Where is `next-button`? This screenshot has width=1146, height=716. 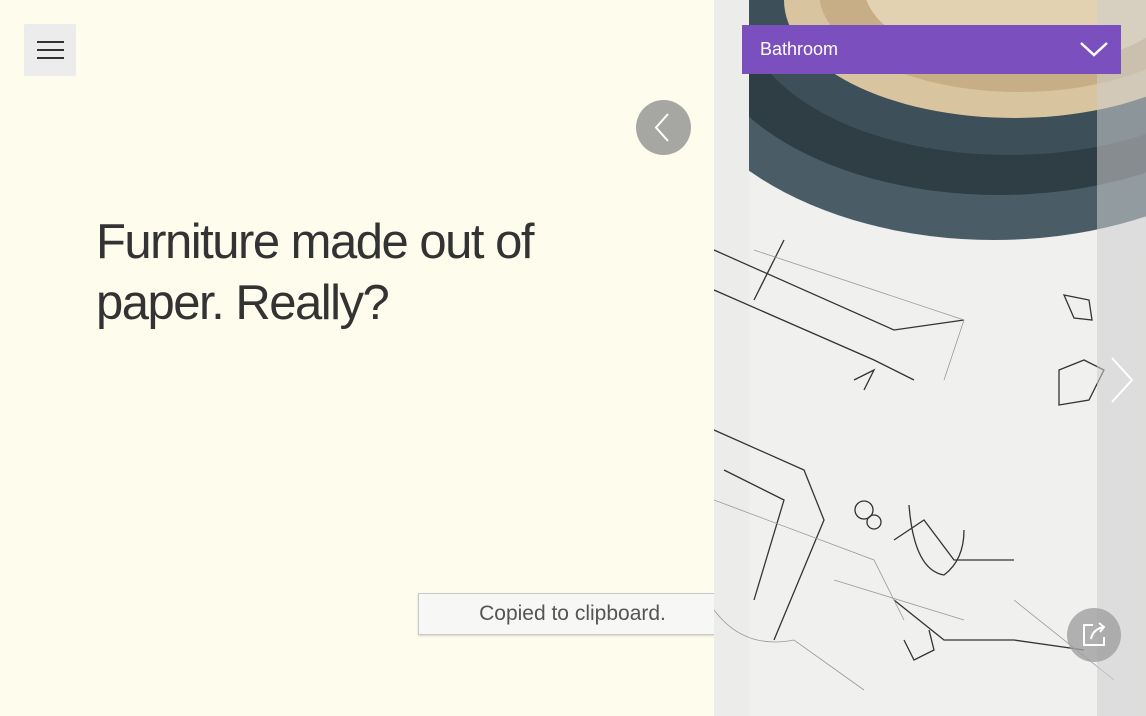
next-button is located at coordinates (1121, 380).